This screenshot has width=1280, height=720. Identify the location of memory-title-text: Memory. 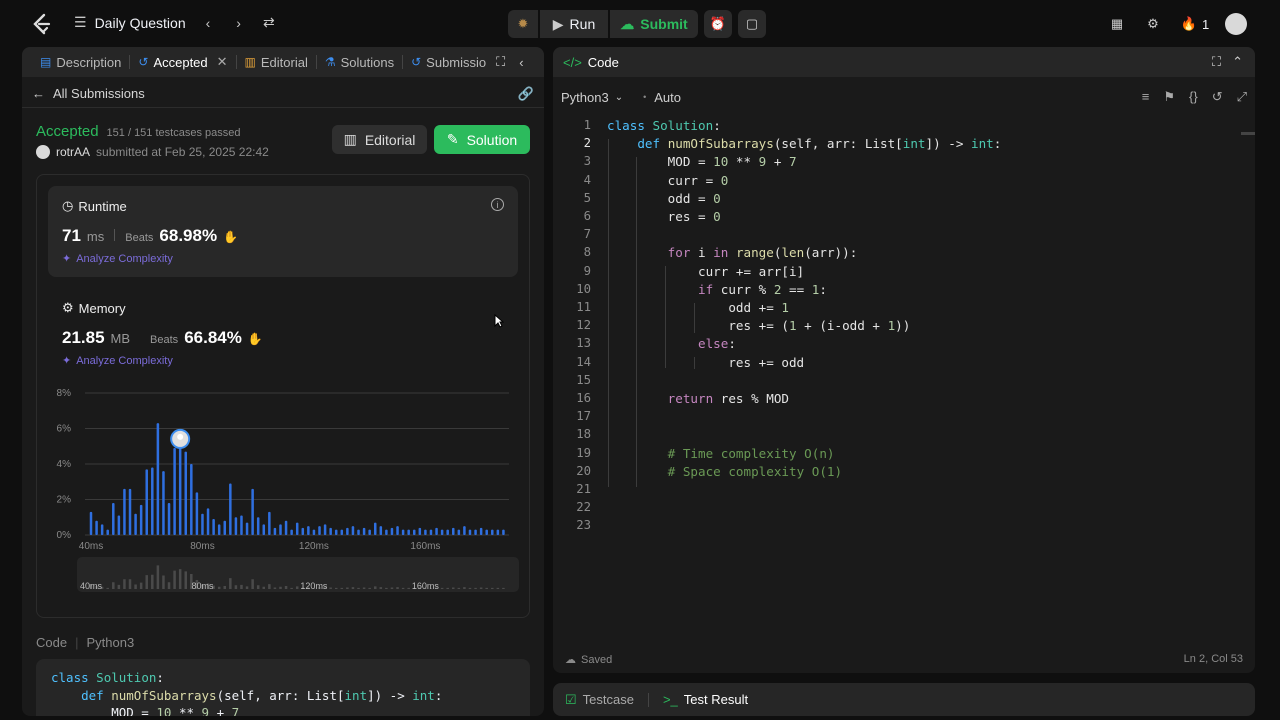
(102, 308).